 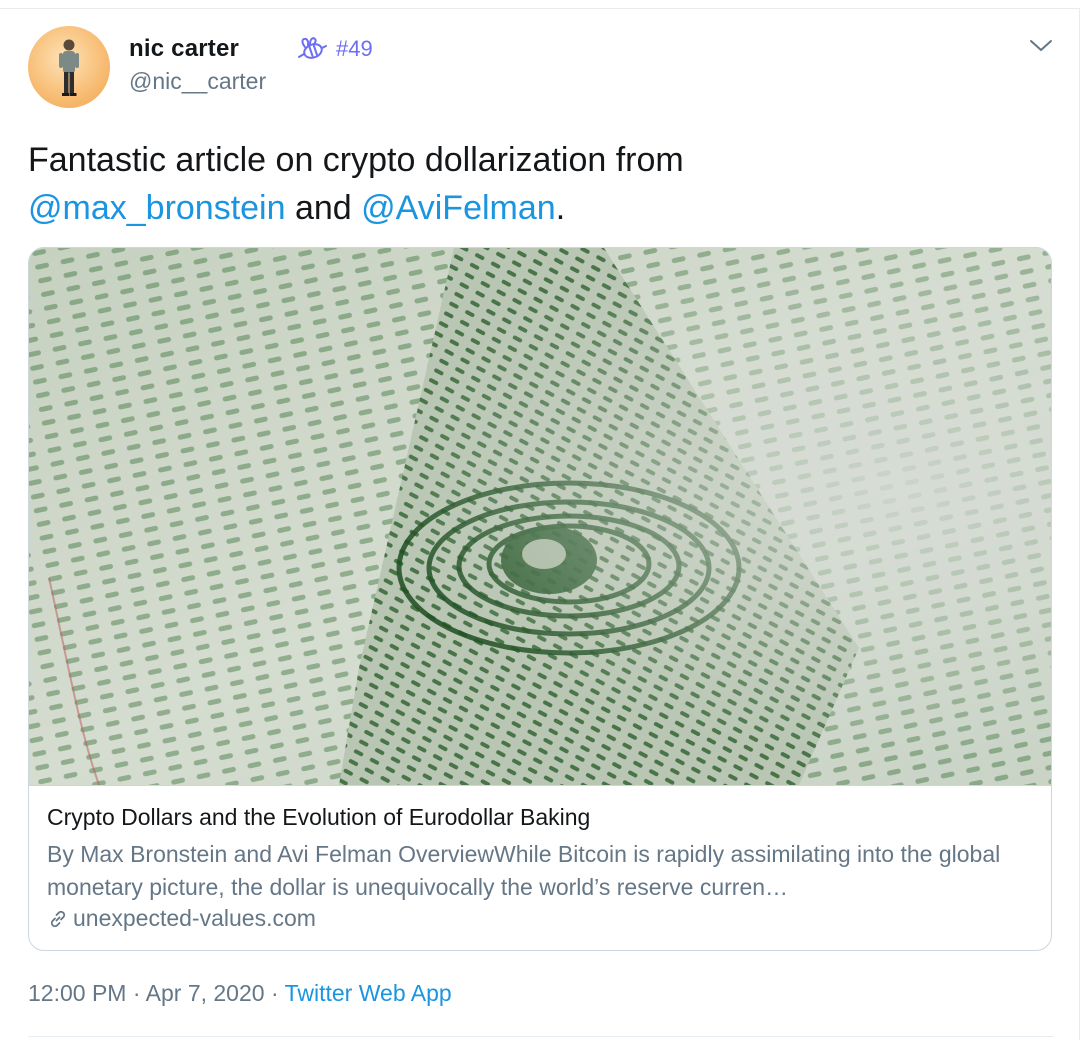 I want to click on tweet-text-end: ., so click(x=560, y=208).